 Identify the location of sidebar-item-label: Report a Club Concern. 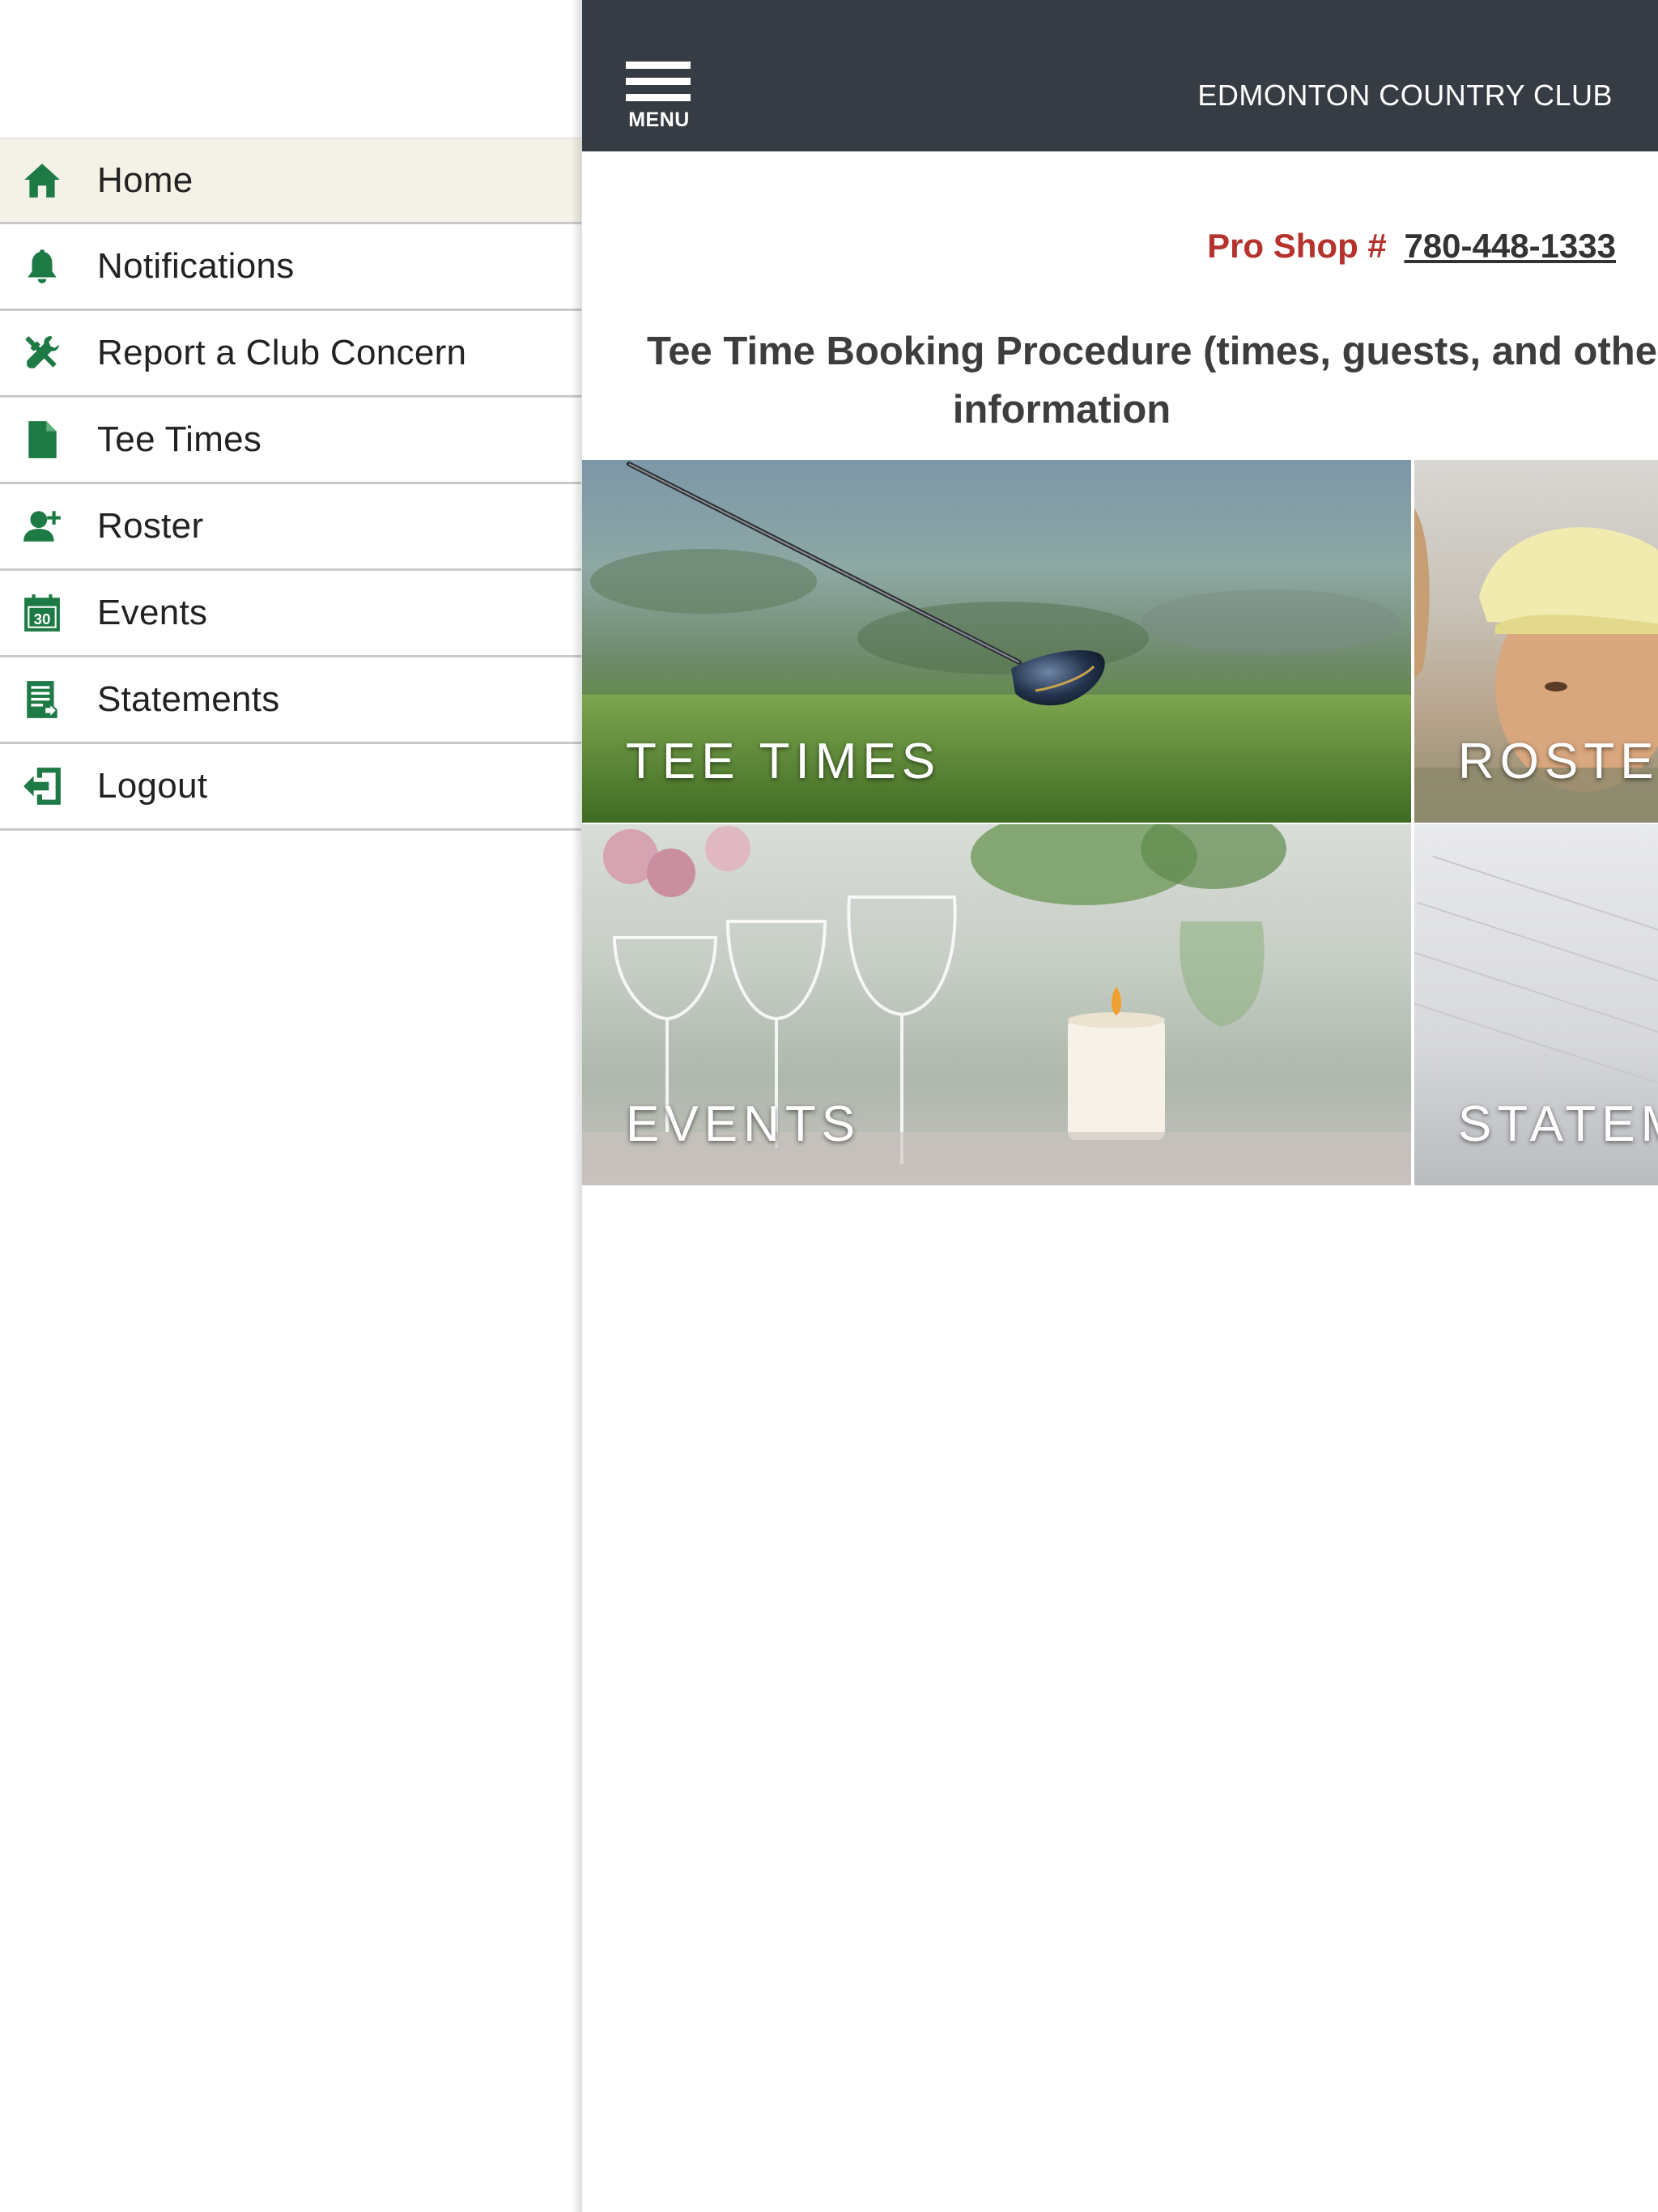
(282, 353).